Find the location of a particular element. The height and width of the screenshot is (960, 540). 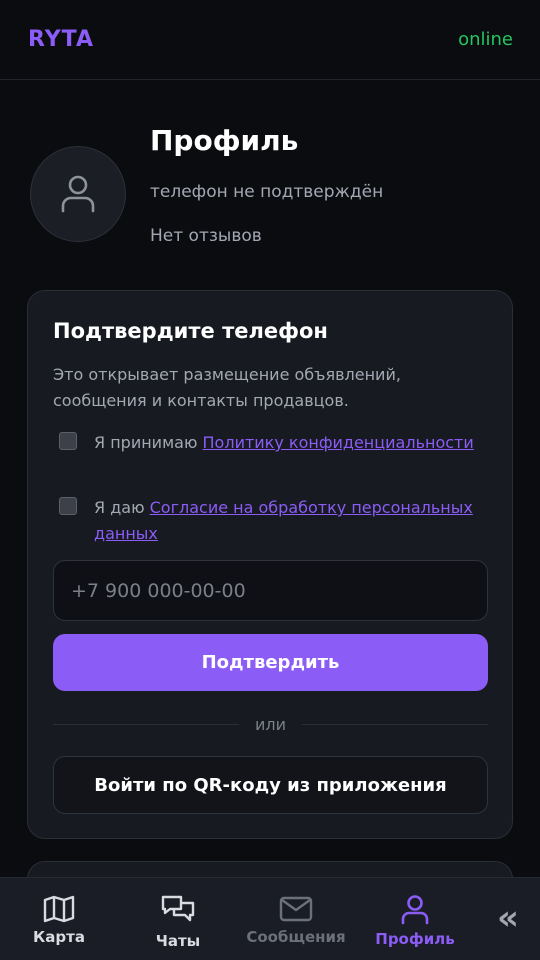

chats-icon is located at coordinates (178, 908).